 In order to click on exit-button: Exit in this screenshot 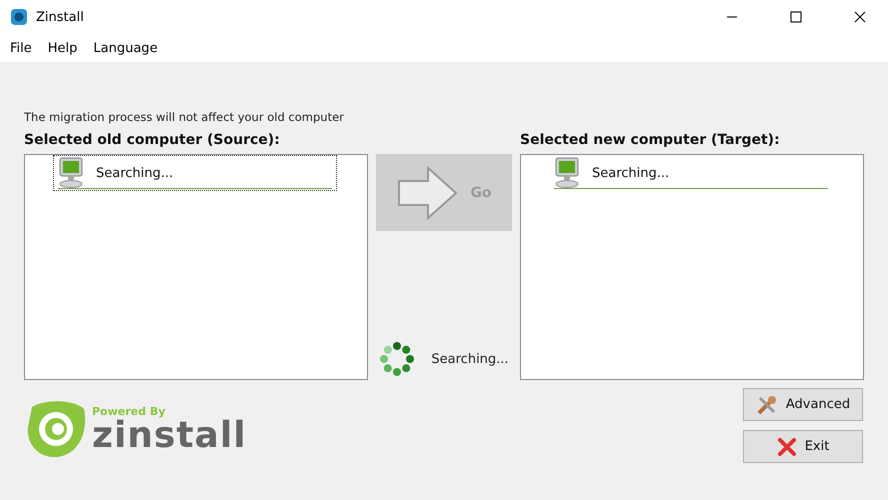, I will do `click(803, 446)`.